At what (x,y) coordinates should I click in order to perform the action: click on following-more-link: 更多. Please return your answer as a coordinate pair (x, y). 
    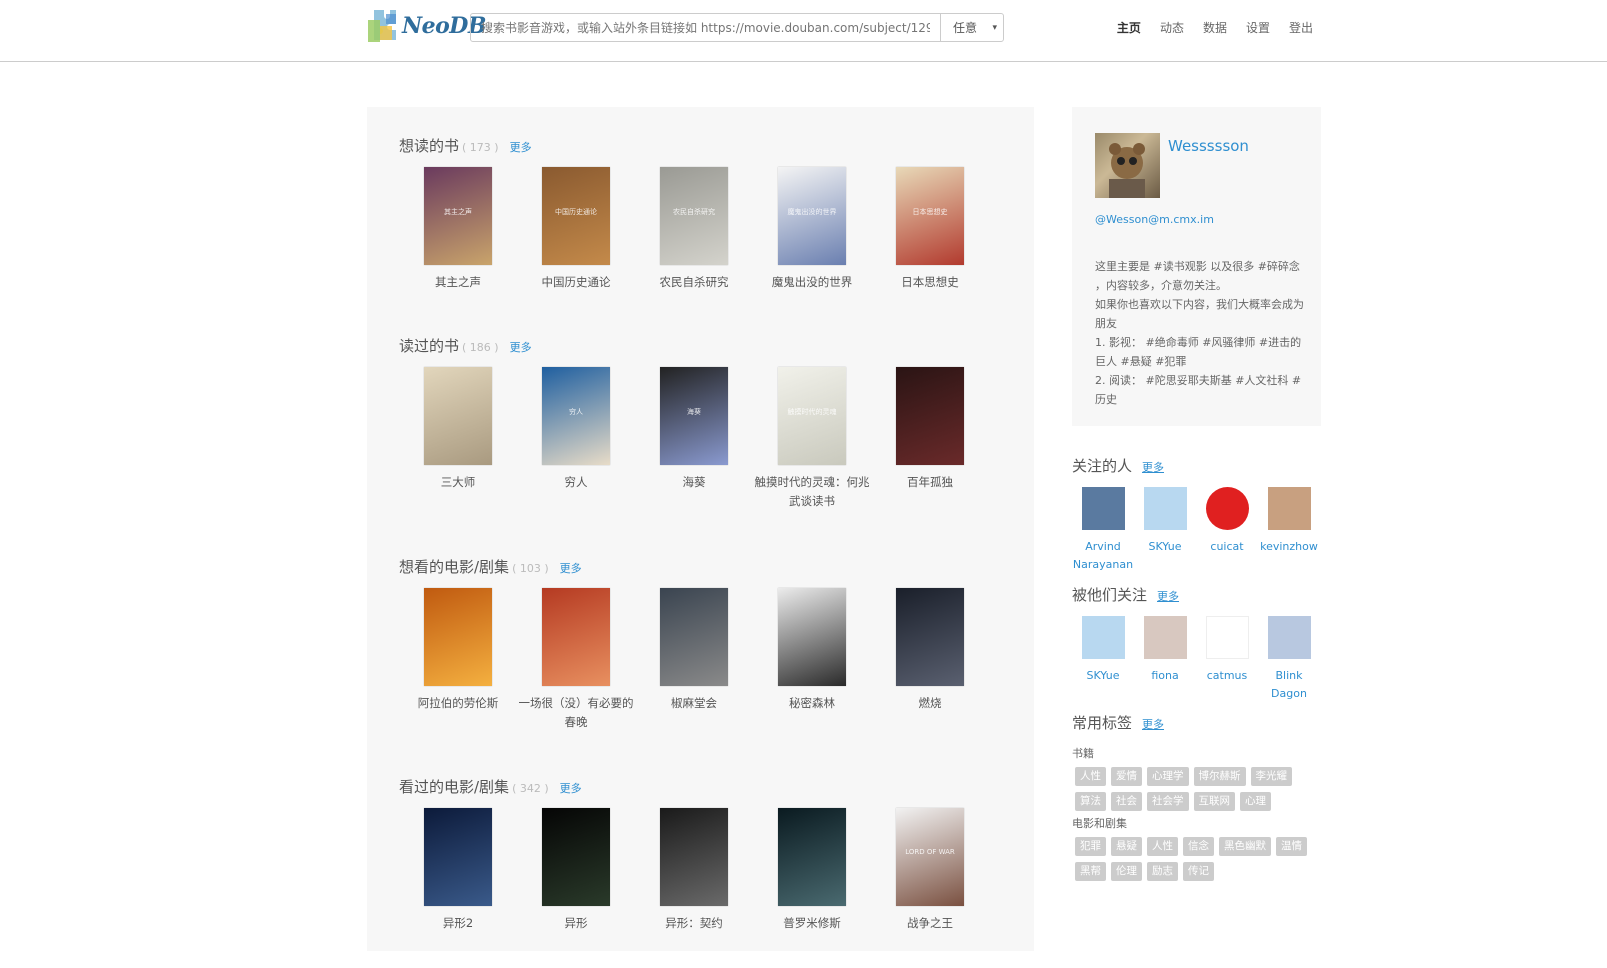
    Looking at the image, I should click on (1153, 467).